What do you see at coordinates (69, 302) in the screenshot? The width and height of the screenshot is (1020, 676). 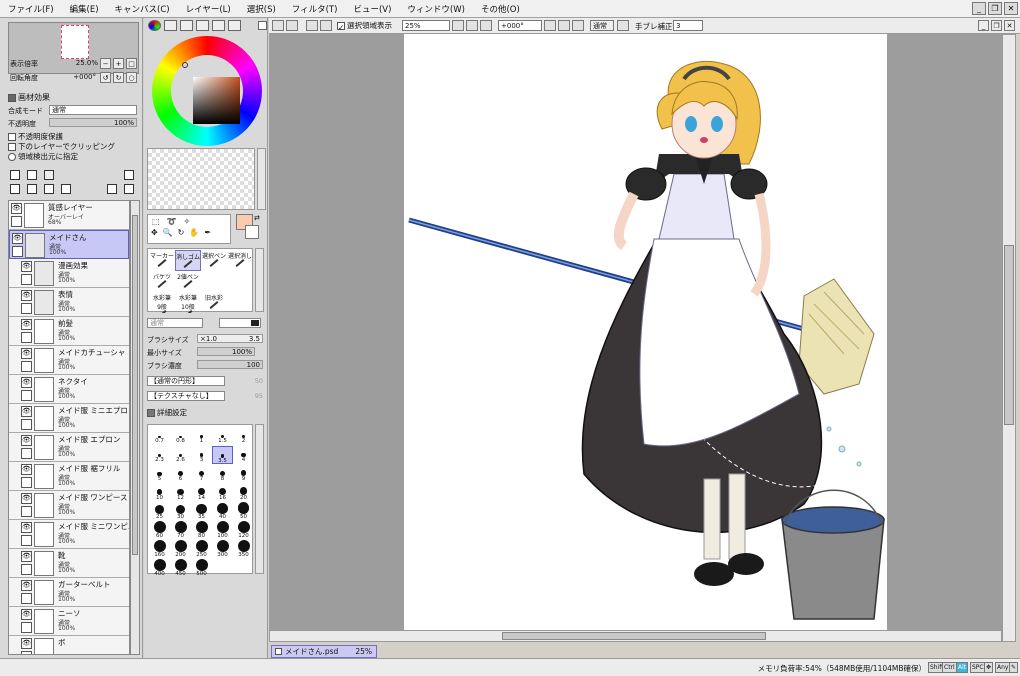 I see `layer-row: 👁 表情 通常 100%` at bounding box center [69, 302].